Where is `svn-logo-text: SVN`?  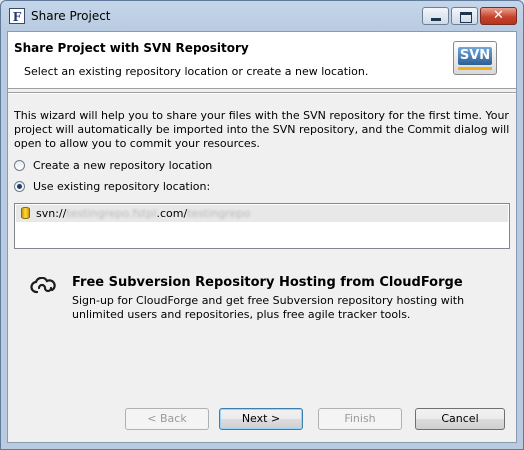 svn-logo-text: SVN is located at coordinates (475, 56).